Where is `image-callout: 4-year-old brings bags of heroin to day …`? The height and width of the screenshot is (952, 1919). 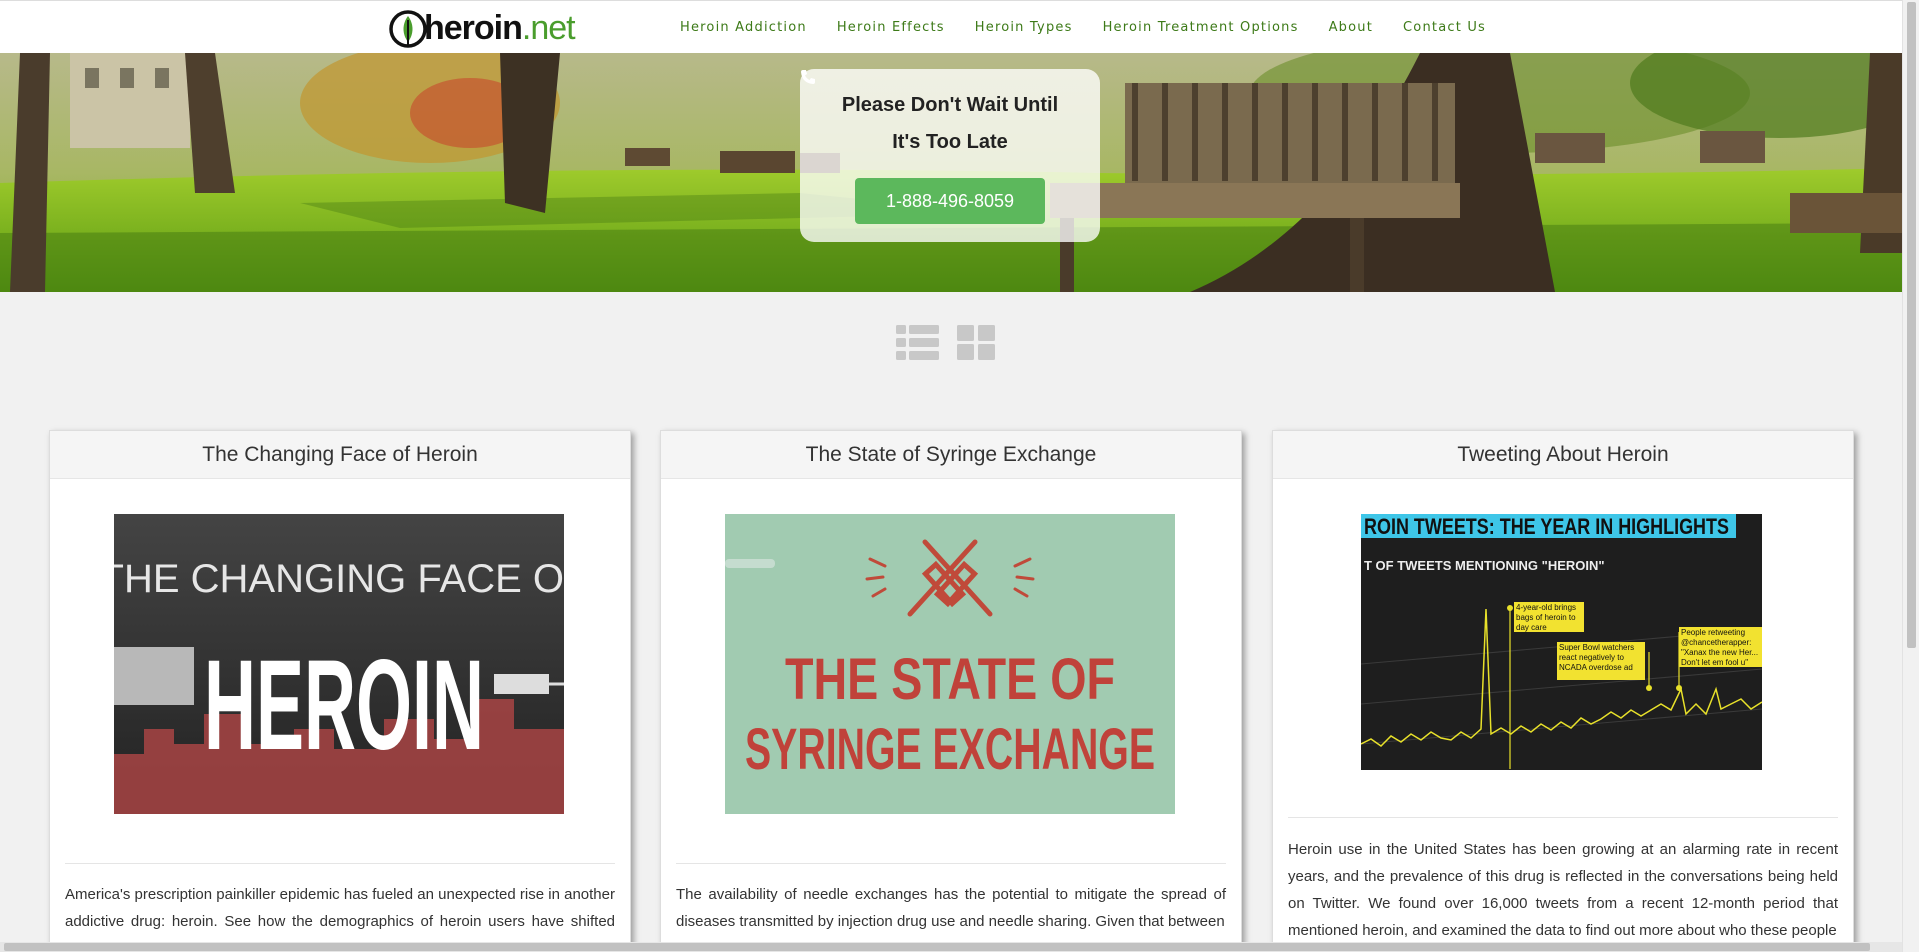 image-callout: 4-year-old brings bags of heroin to day … is located at coordinates (1546, 617).